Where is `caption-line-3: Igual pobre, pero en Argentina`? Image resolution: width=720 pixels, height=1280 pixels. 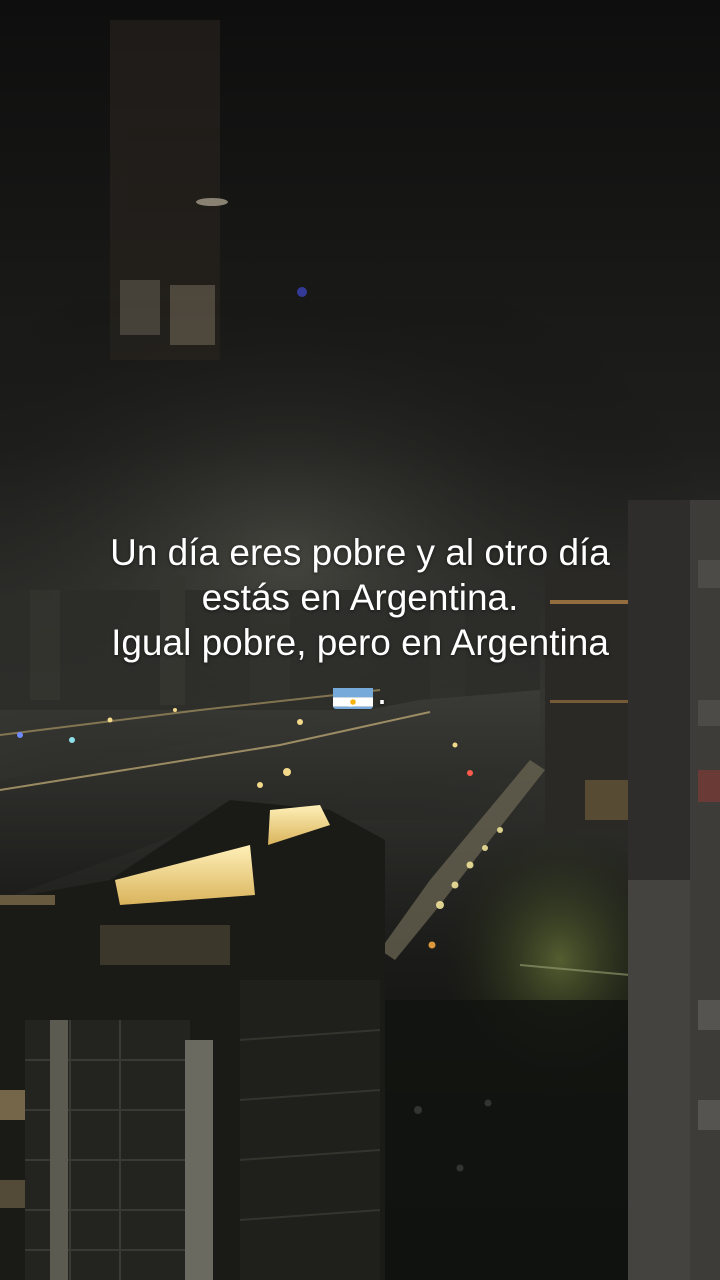
caption-line-3: Igual pobre, pero en Argentina is located at coordinates (360, 643).